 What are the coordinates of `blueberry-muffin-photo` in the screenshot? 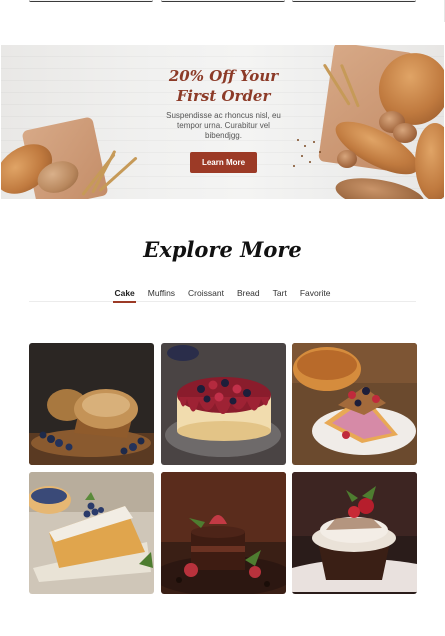 It's located at (91, 404).